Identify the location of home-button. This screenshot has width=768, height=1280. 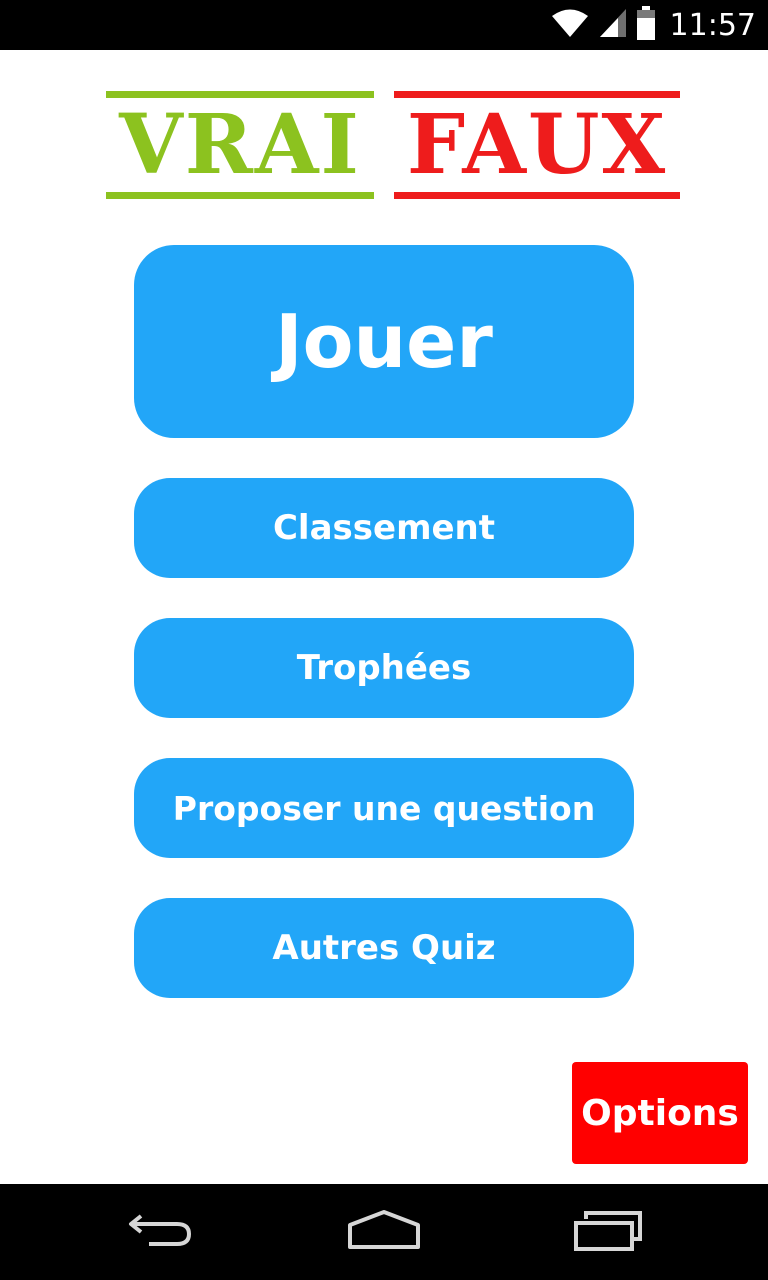
(384, 1232).